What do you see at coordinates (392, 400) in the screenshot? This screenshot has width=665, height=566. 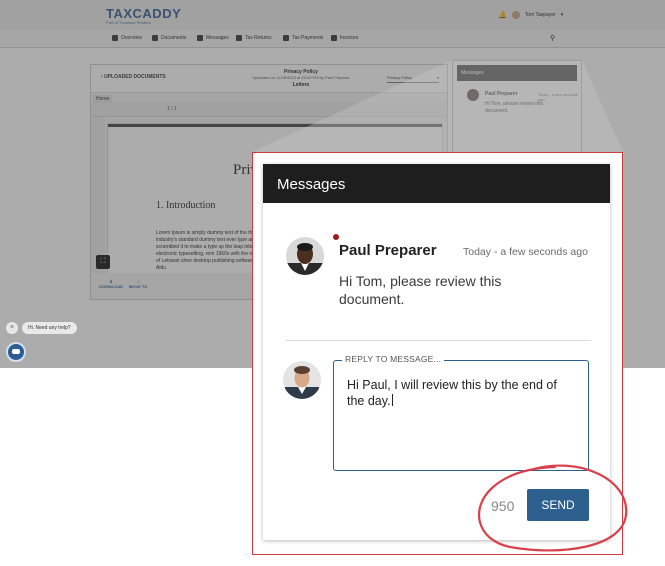 I see `text-cursor` at bounding box center [392, 400].